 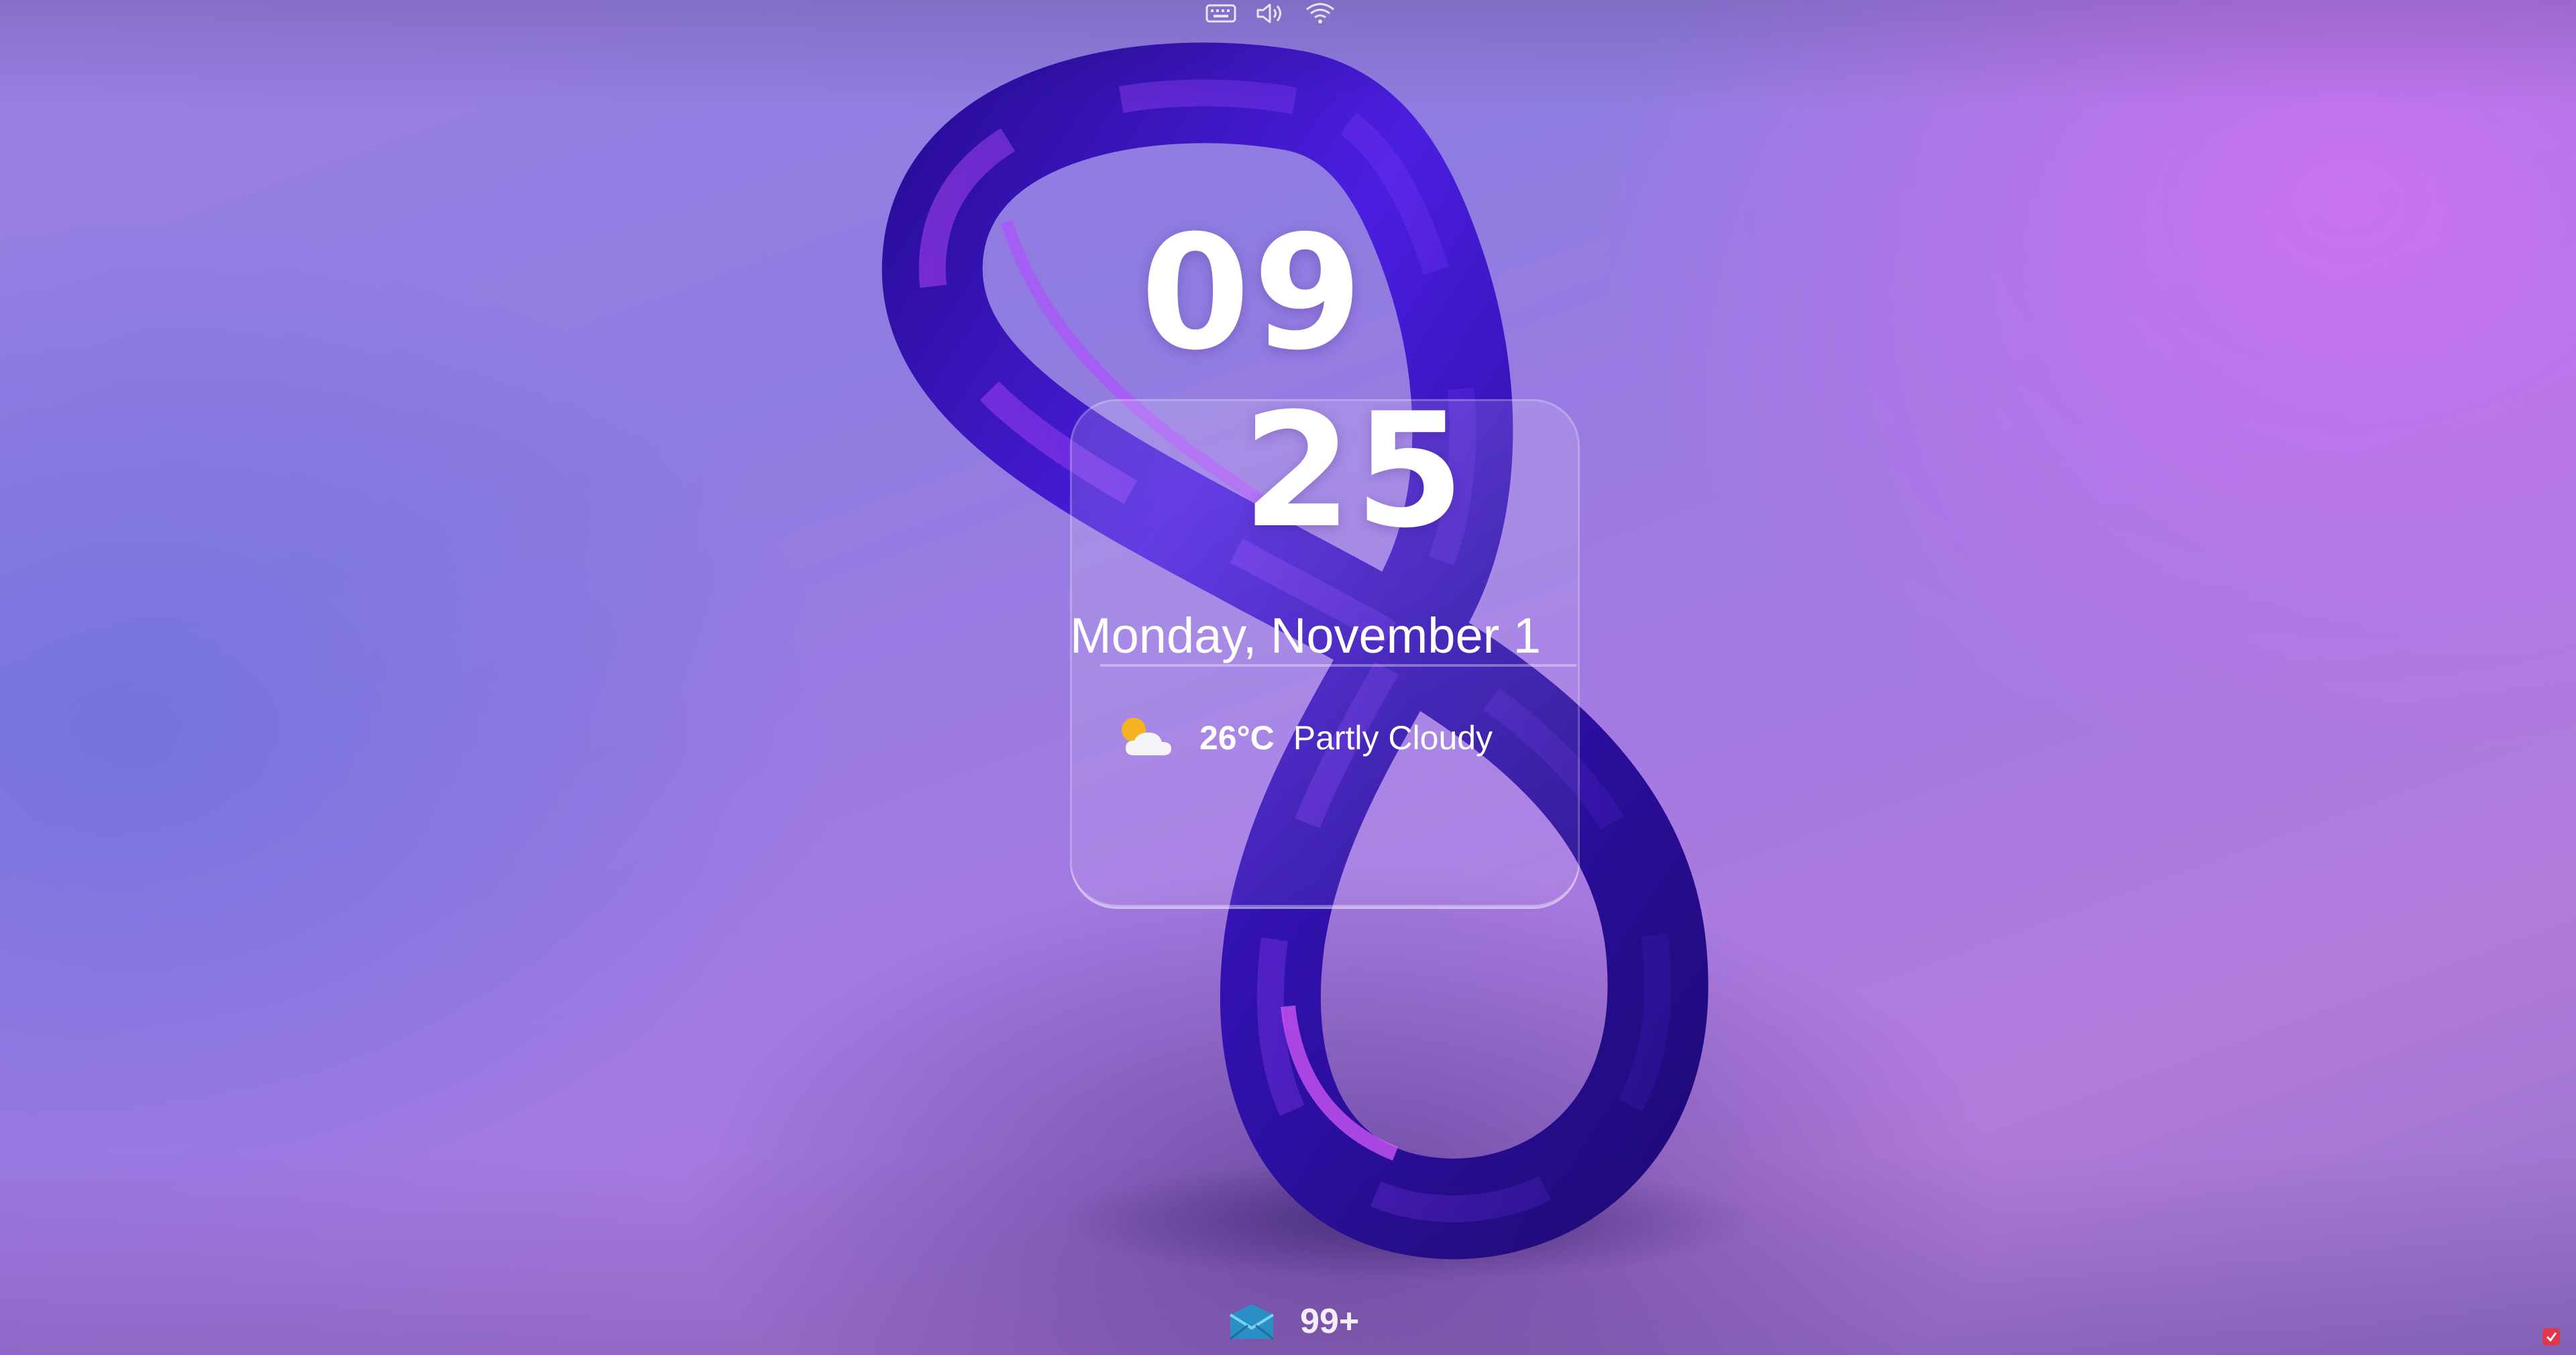 I want to click on status-tray, so click(x=1270, y=13).